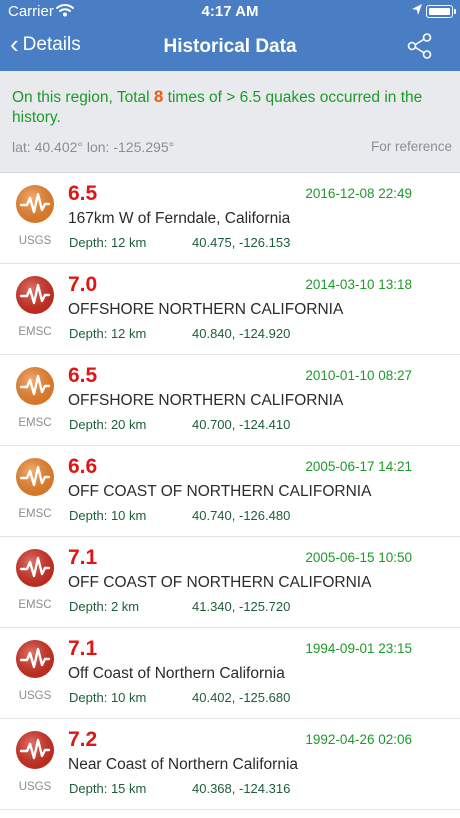 This screenshot has height=818, width=460. I want to click on quake-datetime: 2005-06-17 14:21, so click(358, 466).